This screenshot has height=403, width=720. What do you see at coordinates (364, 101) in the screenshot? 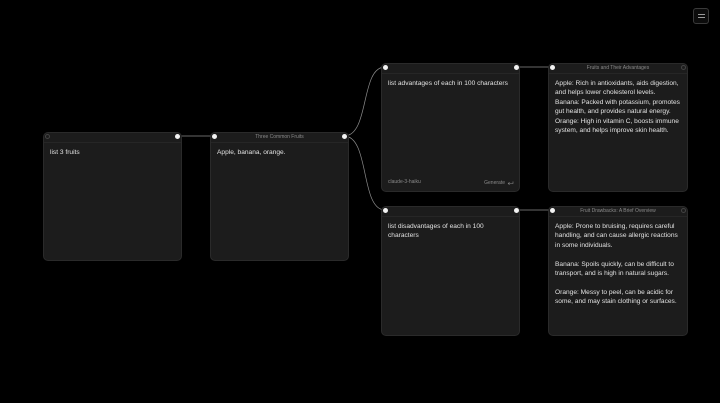
I see `edge-response1-prompt2` at bounding box center [364, 101].